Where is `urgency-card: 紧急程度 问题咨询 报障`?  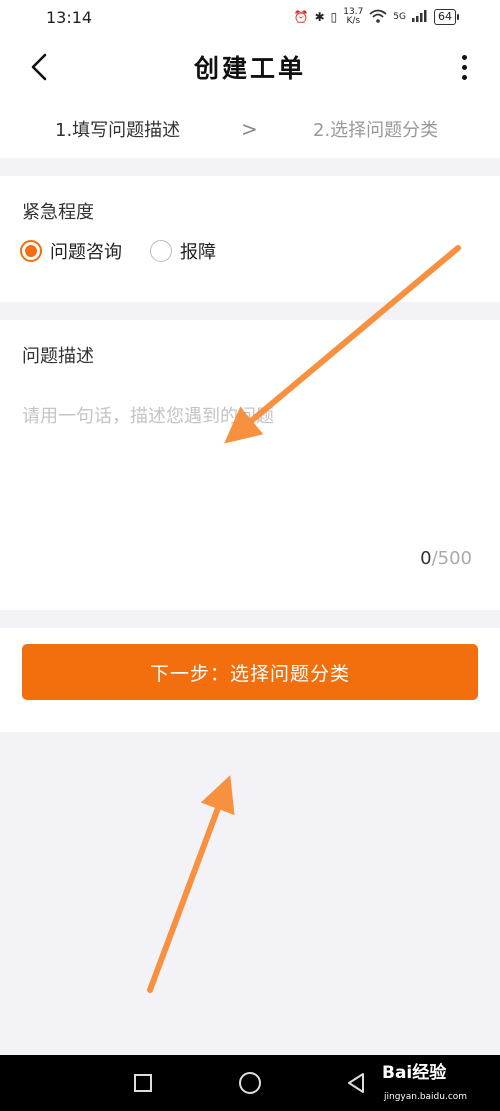 urgency-card: 紧急程度 问题咨询 报障 is located at coordinates (250, 239).